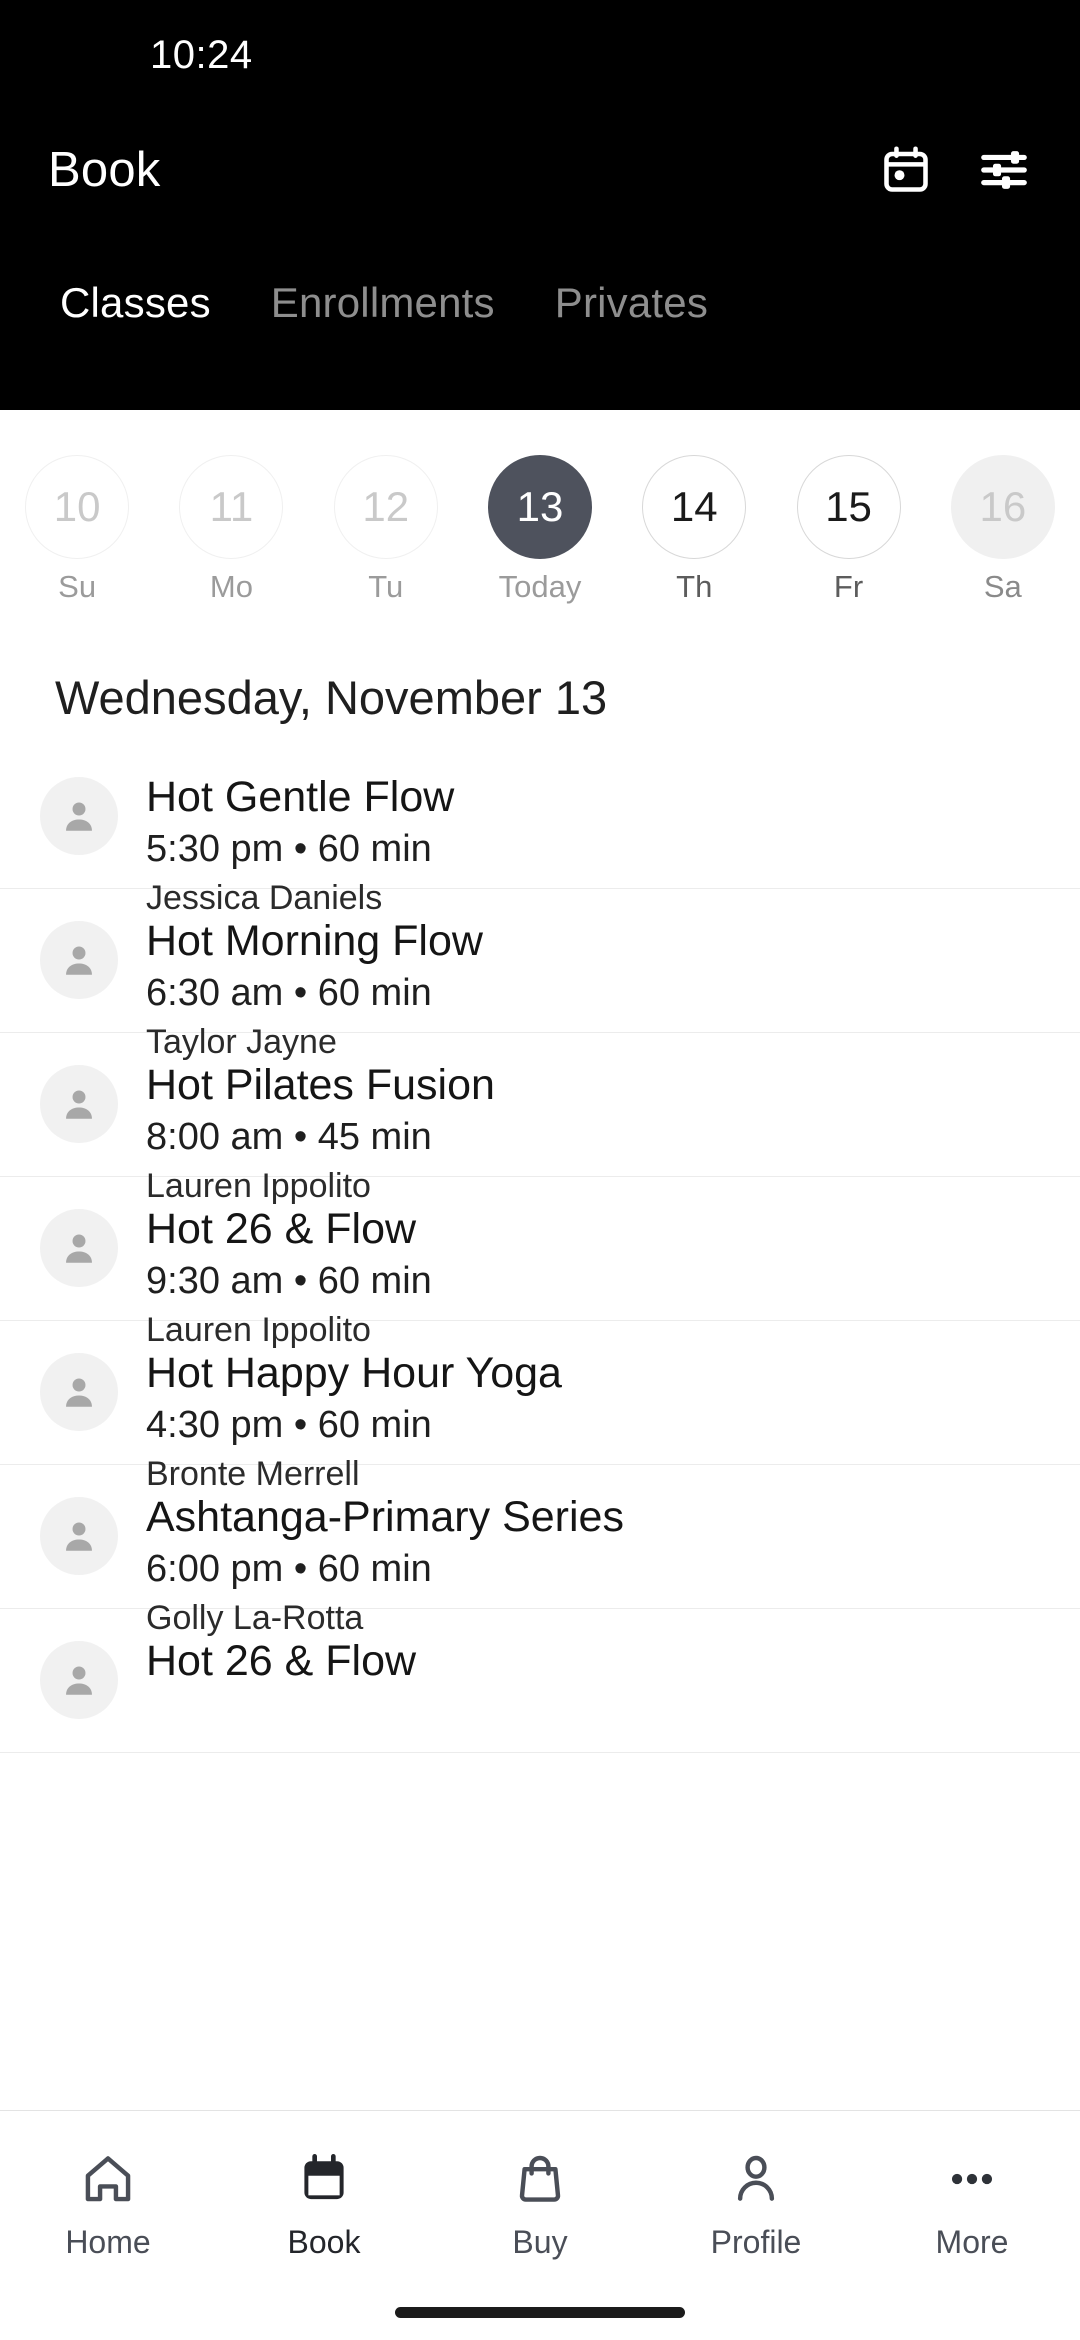  Describe the element at coordinates (324, 2241) in the screenshot. I see `nav-item-label: Book` at that location.